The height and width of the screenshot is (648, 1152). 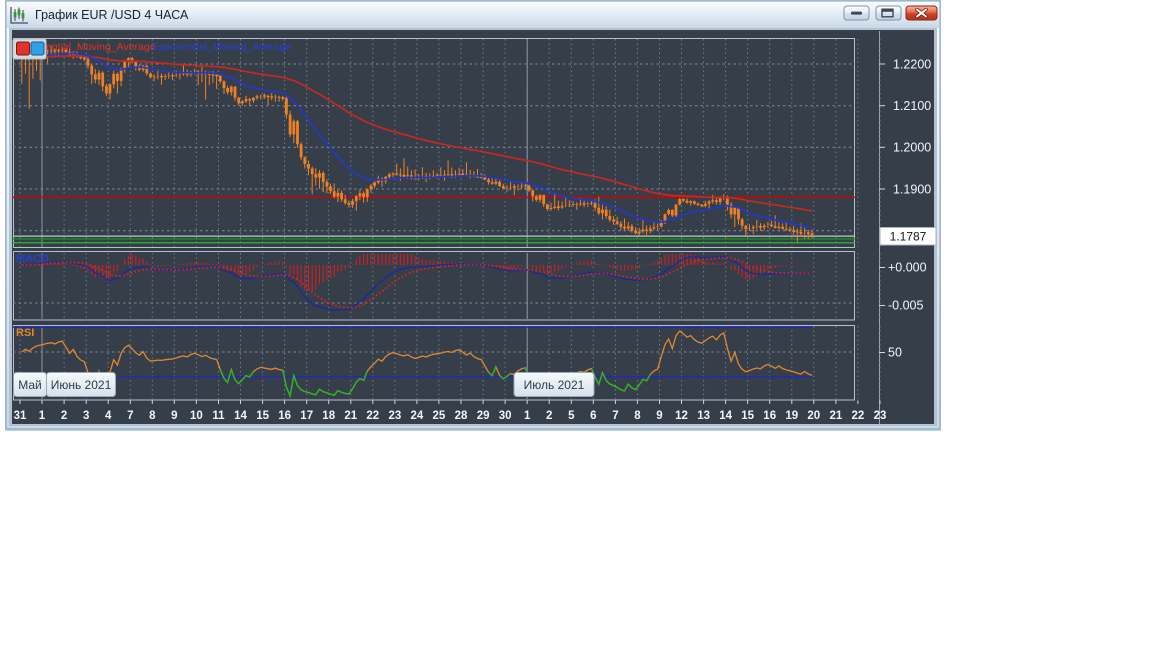 I want to click on time-axis-label: 17, so click(x=306, y=416).